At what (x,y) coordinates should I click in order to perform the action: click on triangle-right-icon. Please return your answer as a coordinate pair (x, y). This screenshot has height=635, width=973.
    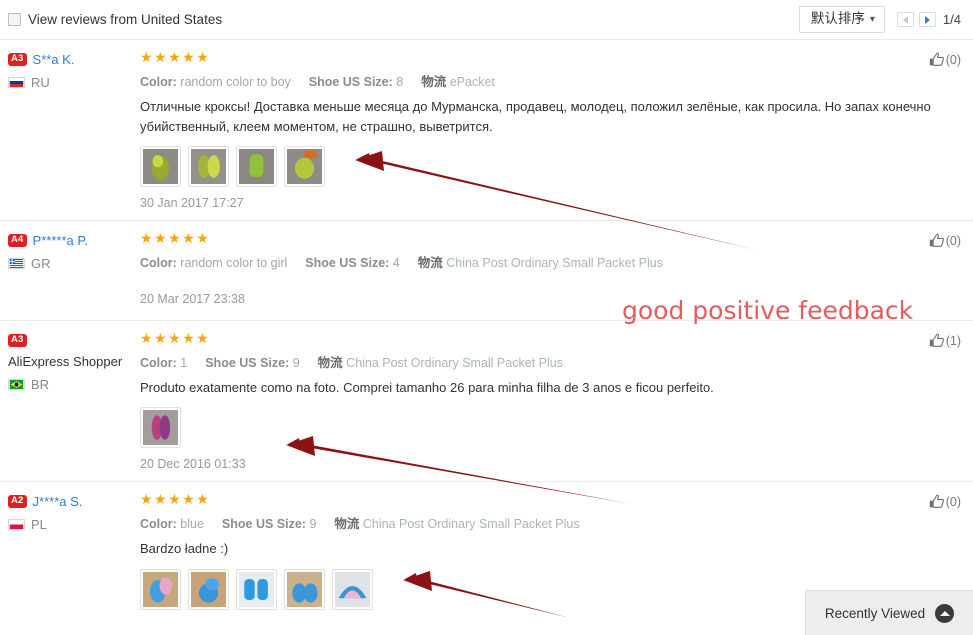
    Looking at the image, I should click on (927, 19).